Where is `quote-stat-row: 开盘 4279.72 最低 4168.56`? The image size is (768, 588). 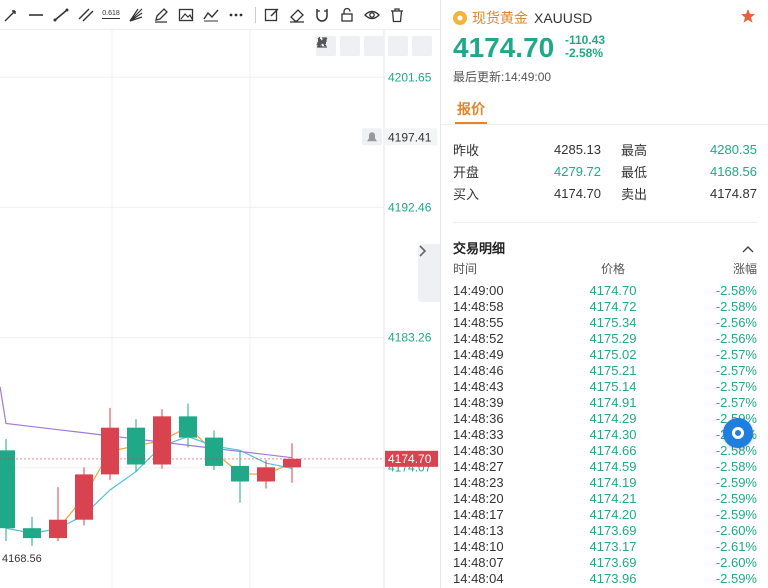
quote-stat-row: 开盘 4279.72 最低 4168.56 is located at coordinates (605, 171).